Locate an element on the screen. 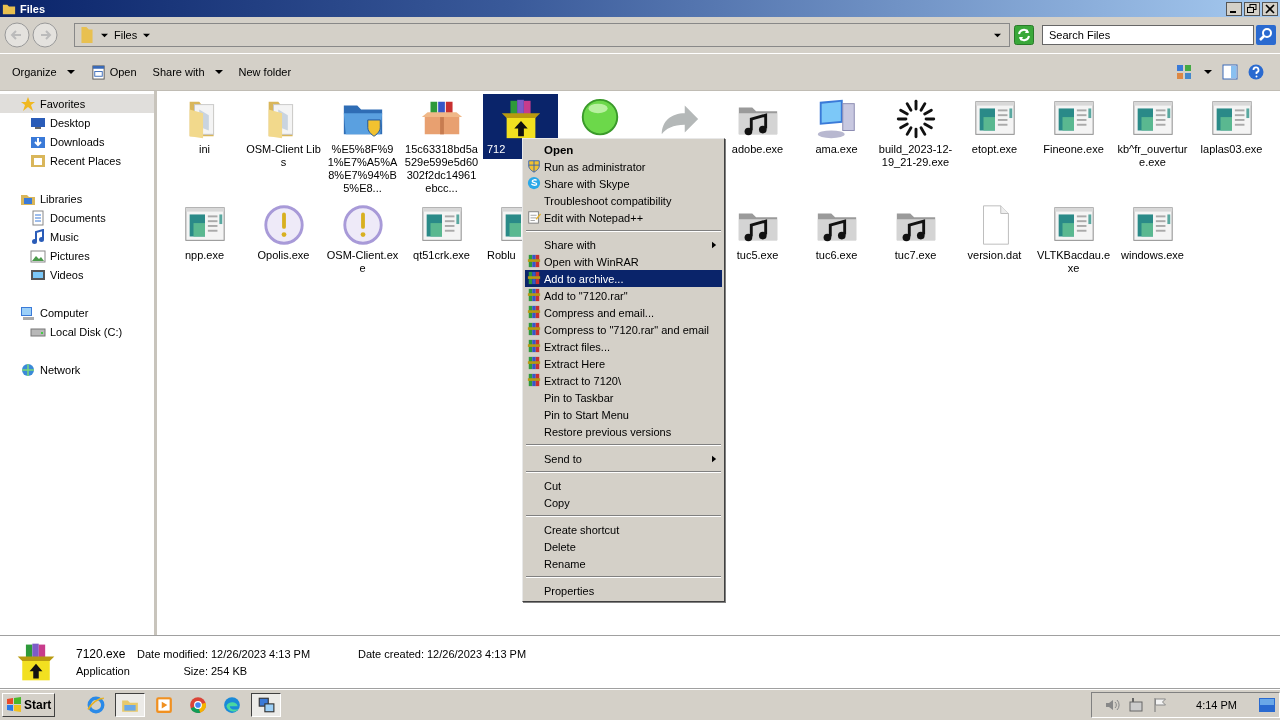 This screenshot has height=720, width=1280. notepad-icon is located at coordinates (534, 217).